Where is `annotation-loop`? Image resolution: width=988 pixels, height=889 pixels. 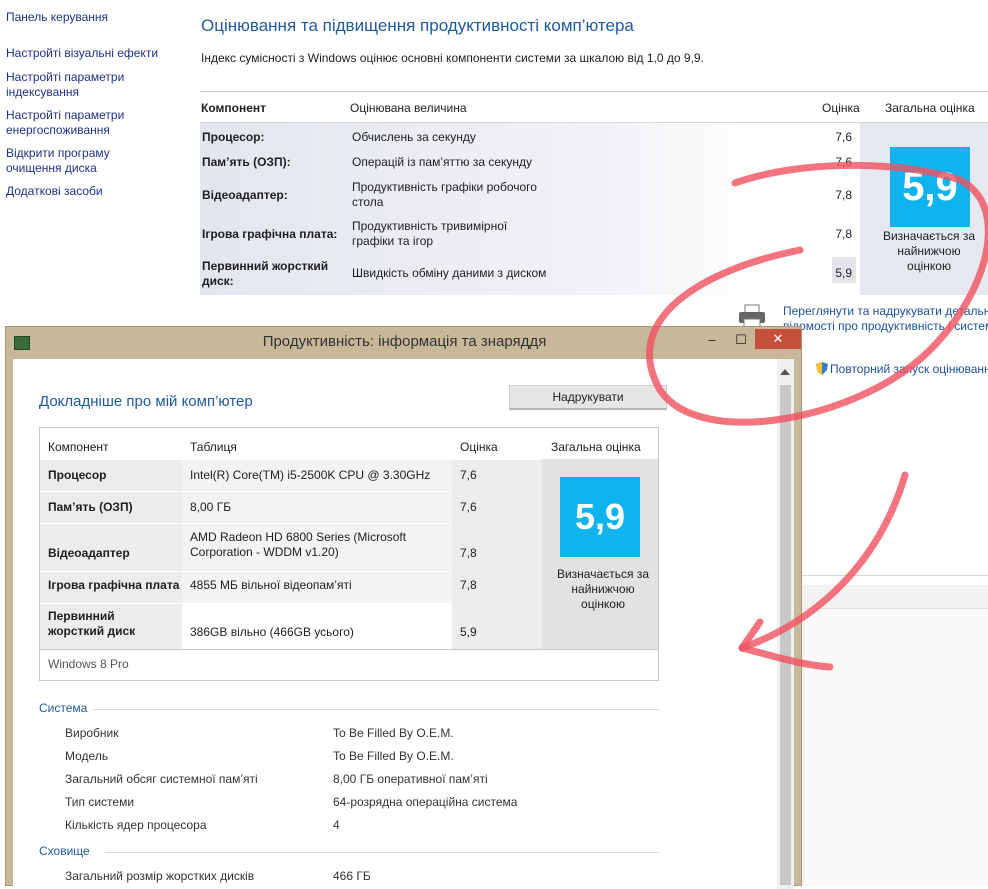 annotation-loop is located at coordinates (816, 293).